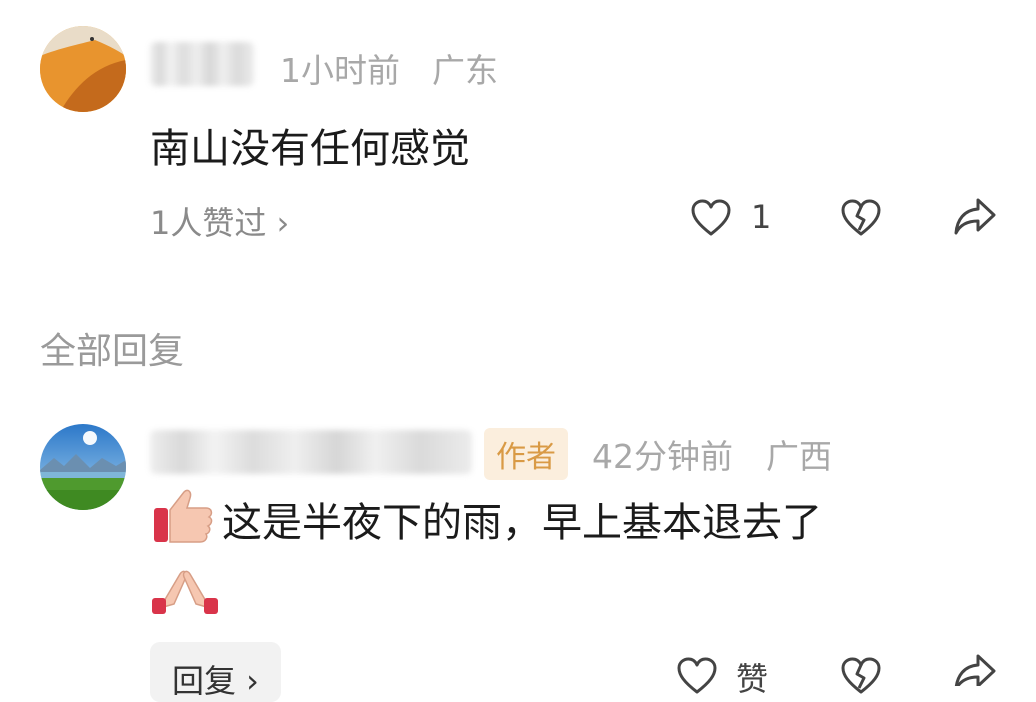 The image size is (1036, 702). What do you see at coordinates (340, 70) in the screenshot?
I see `comment-time: 1小时前` at bounding box center [340, 70].